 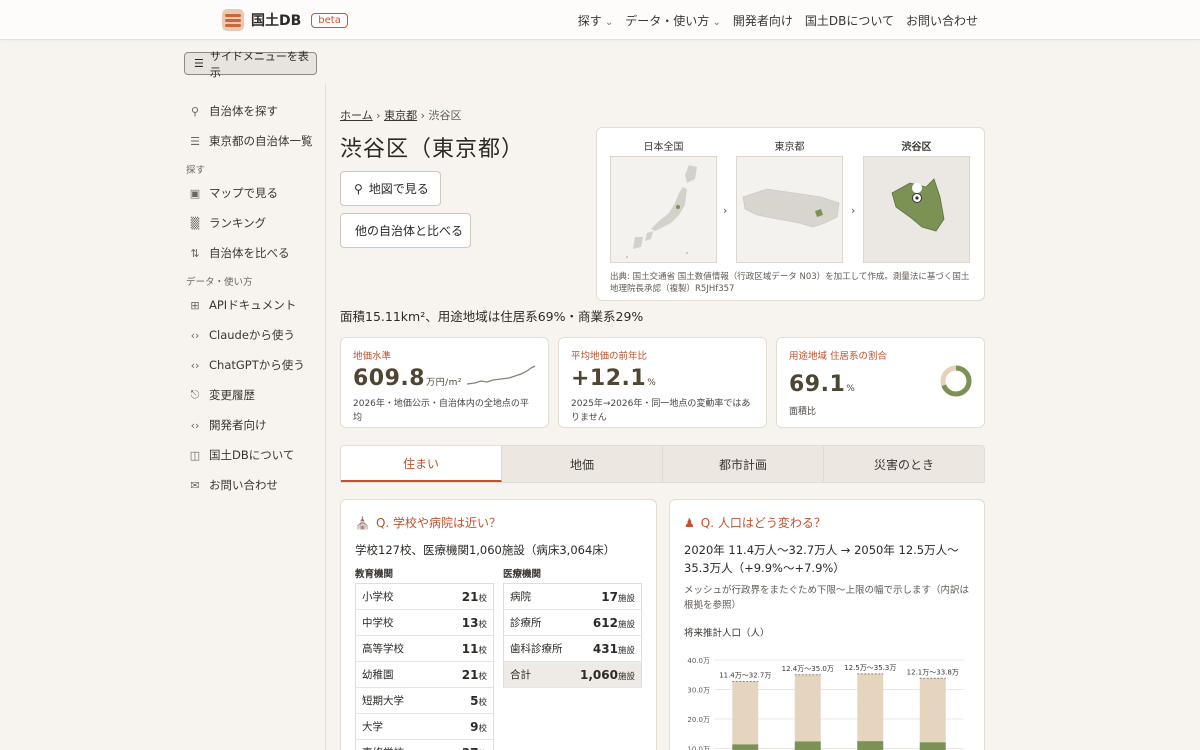 I want to click on facility-count: 37校, so click(x=465, y=744).